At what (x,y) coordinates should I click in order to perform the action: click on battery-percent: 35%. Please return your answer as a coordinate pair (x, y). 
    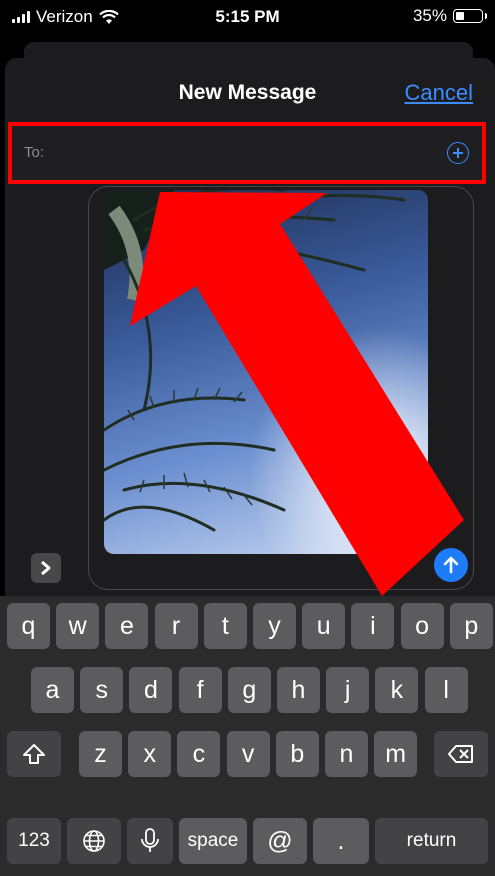
    Looking at the image, I should click on (429, 15).